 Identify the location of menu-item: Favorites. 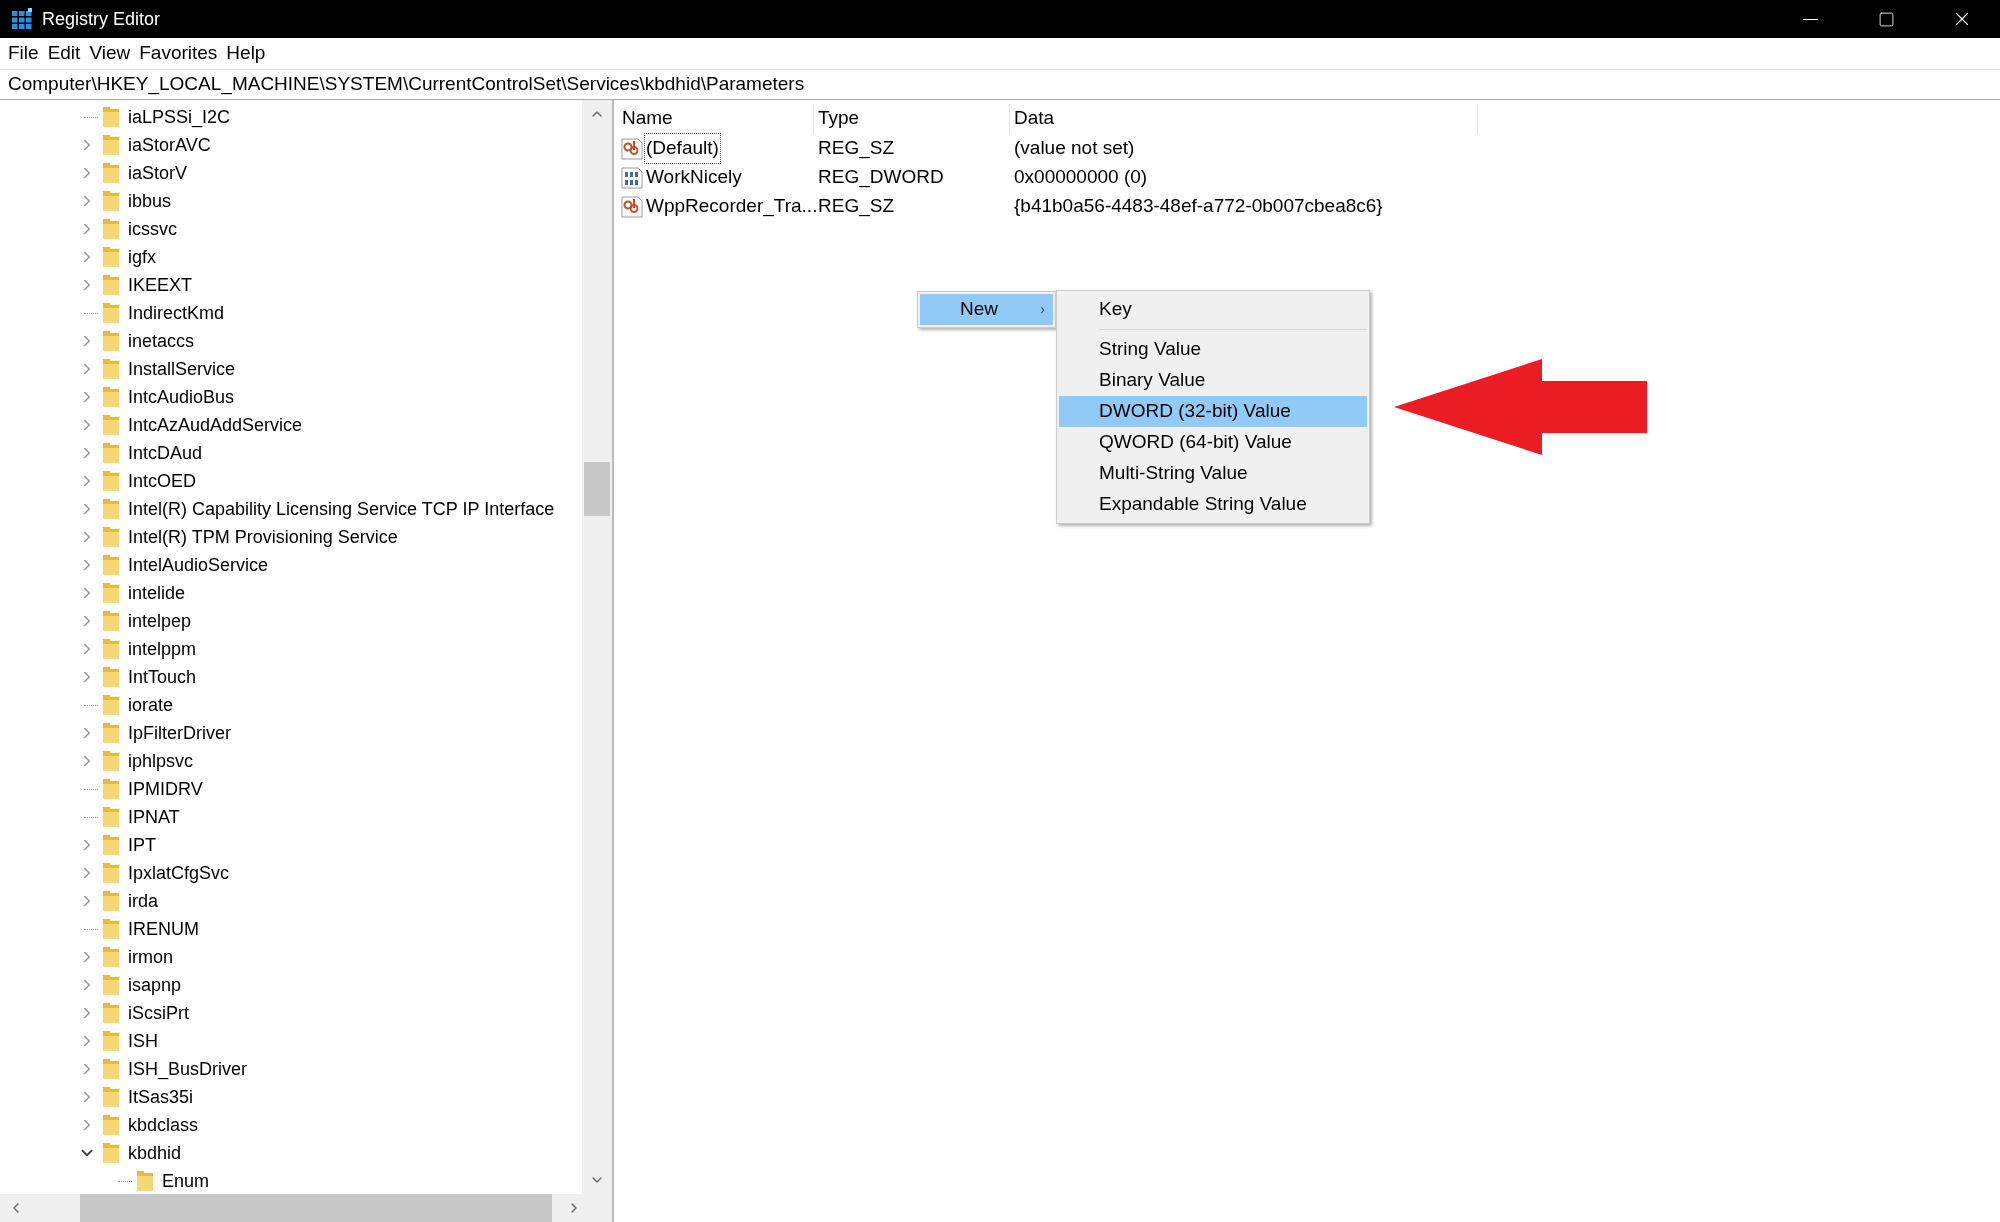
(178, 53).